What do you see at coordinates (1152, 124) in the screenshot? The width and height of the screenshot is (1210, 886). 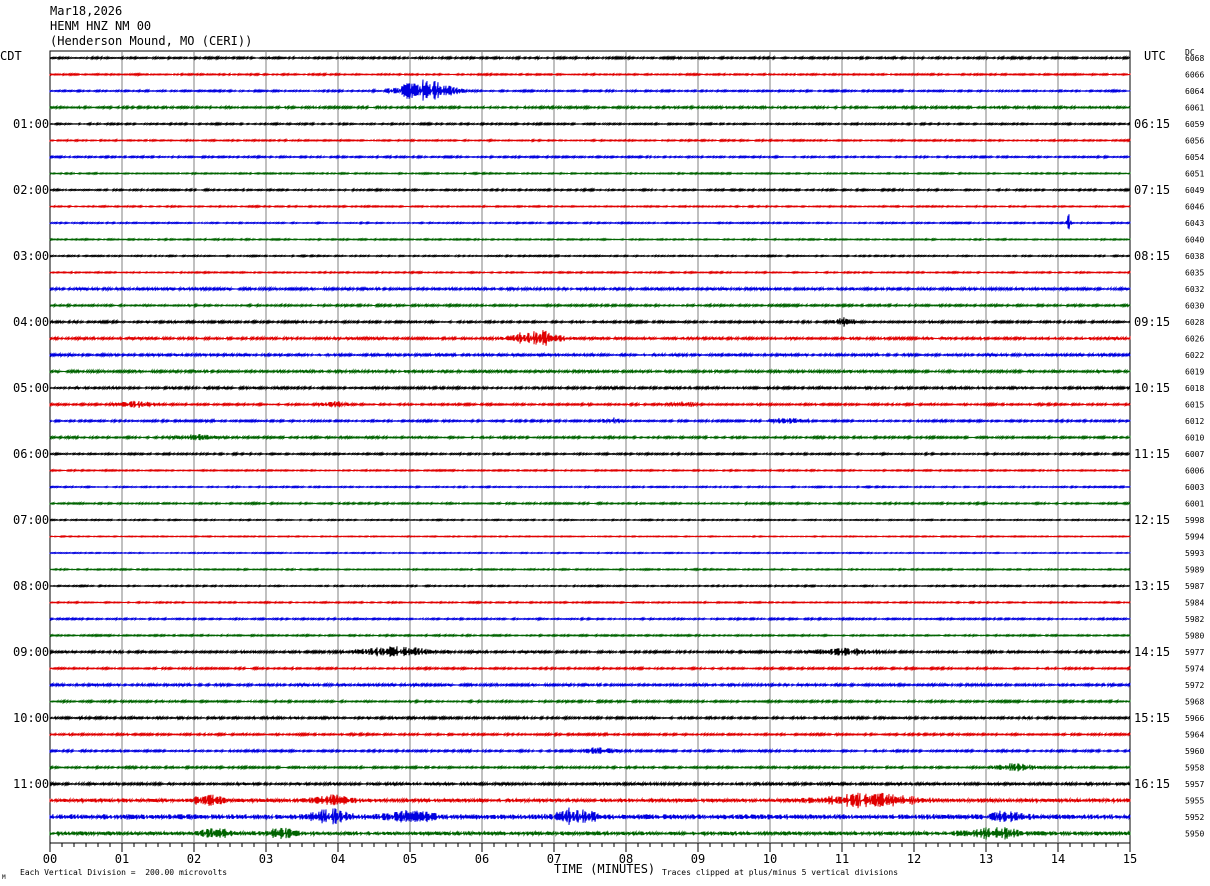 I see `utc-hour-label: 06:15` at bounding box center [1152, 124].